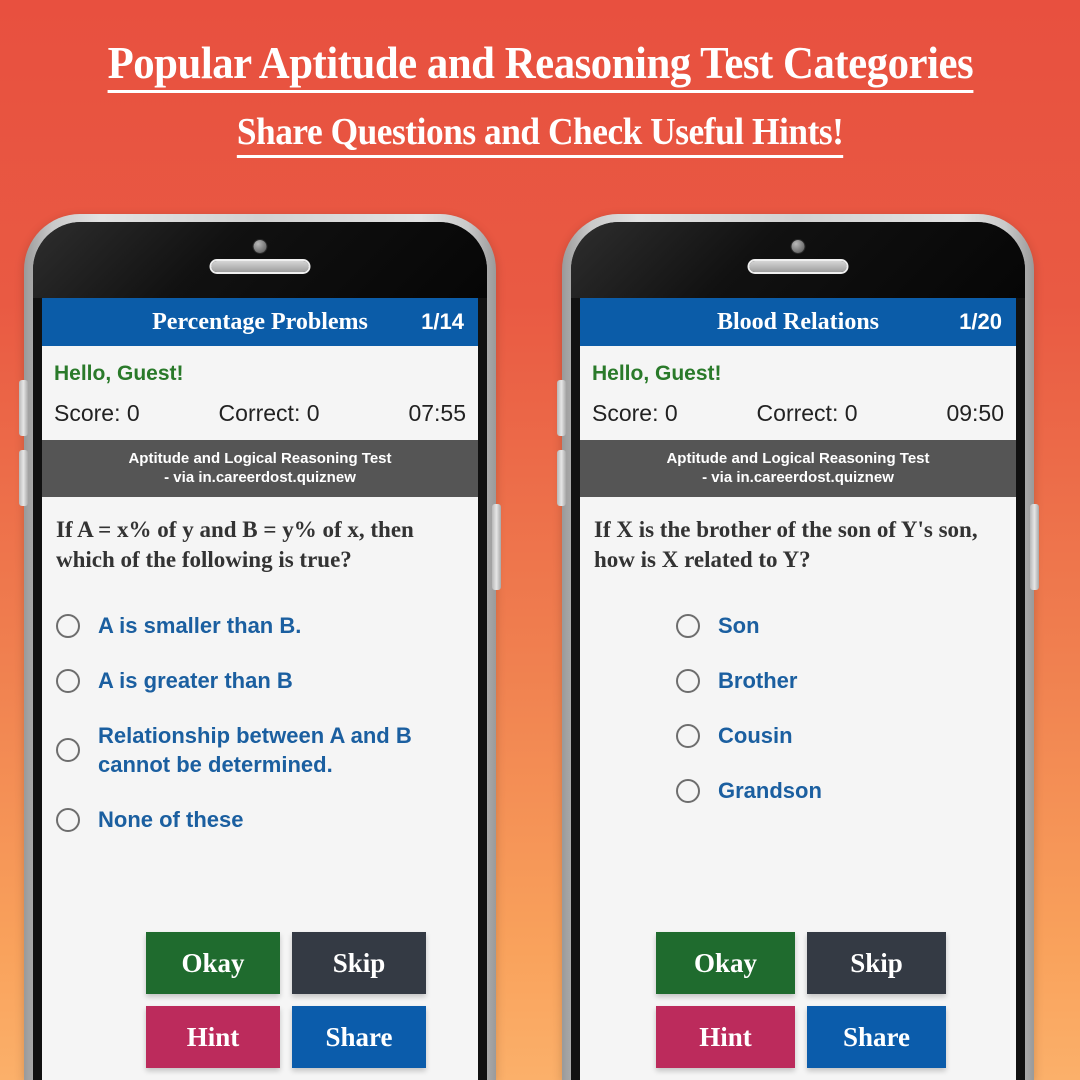  What do you see at coordinates (260, 819) in the screenshot?
I see `option-row: None of these` at bounding box center [260, 819].